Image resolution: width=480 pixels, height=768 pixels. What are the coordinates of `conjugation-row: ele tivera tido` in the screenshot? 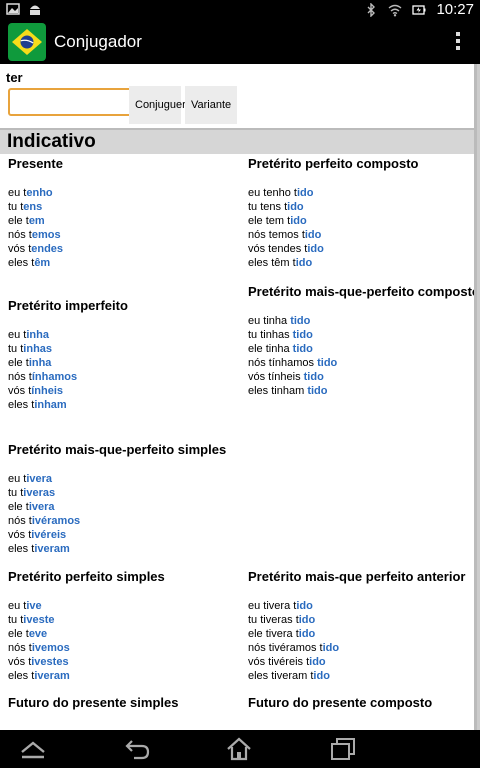 It's located at (362, 634).